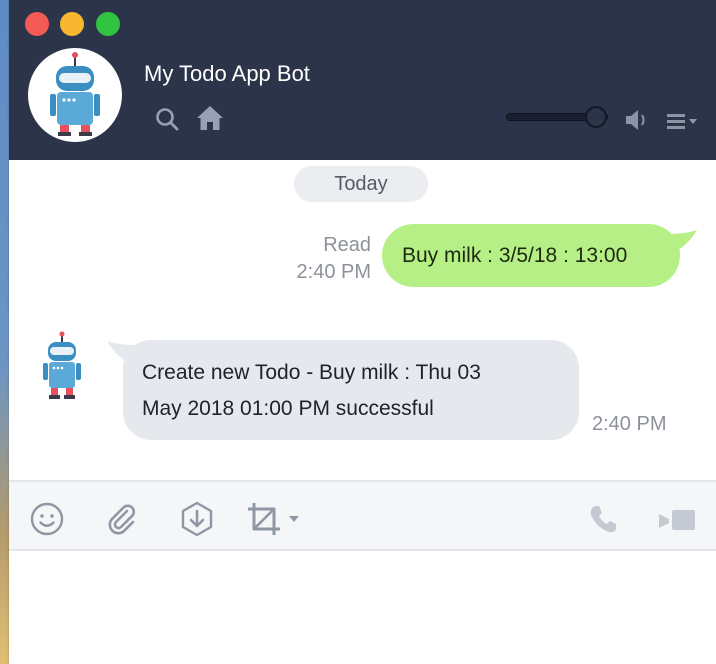  What do you see at coordinates (294, 519) in the screenshot?
I see `chevron-down-icon` at bounding box center [294, 519].